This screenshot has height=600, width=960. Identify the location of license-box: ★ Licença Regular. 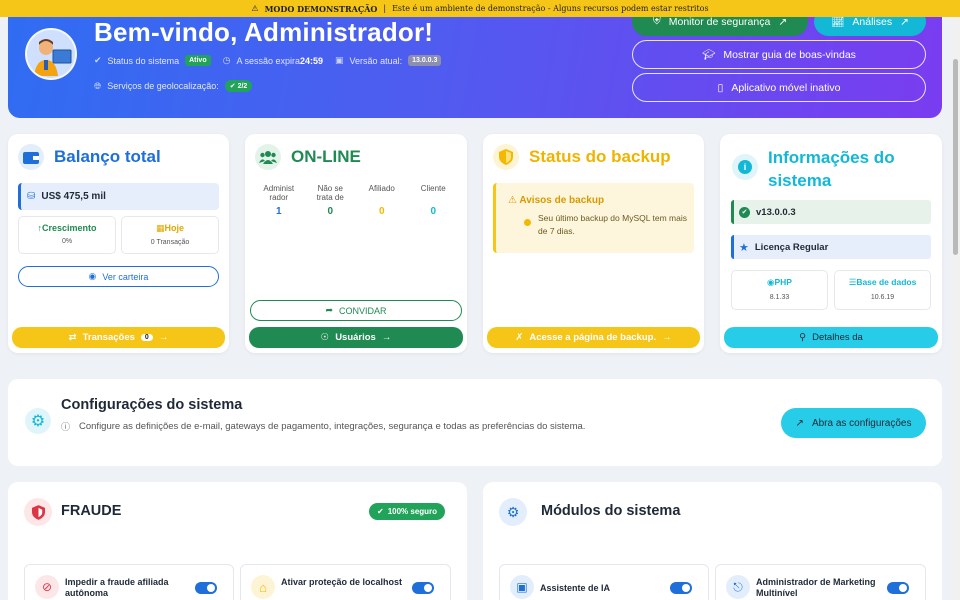
(831, 247).